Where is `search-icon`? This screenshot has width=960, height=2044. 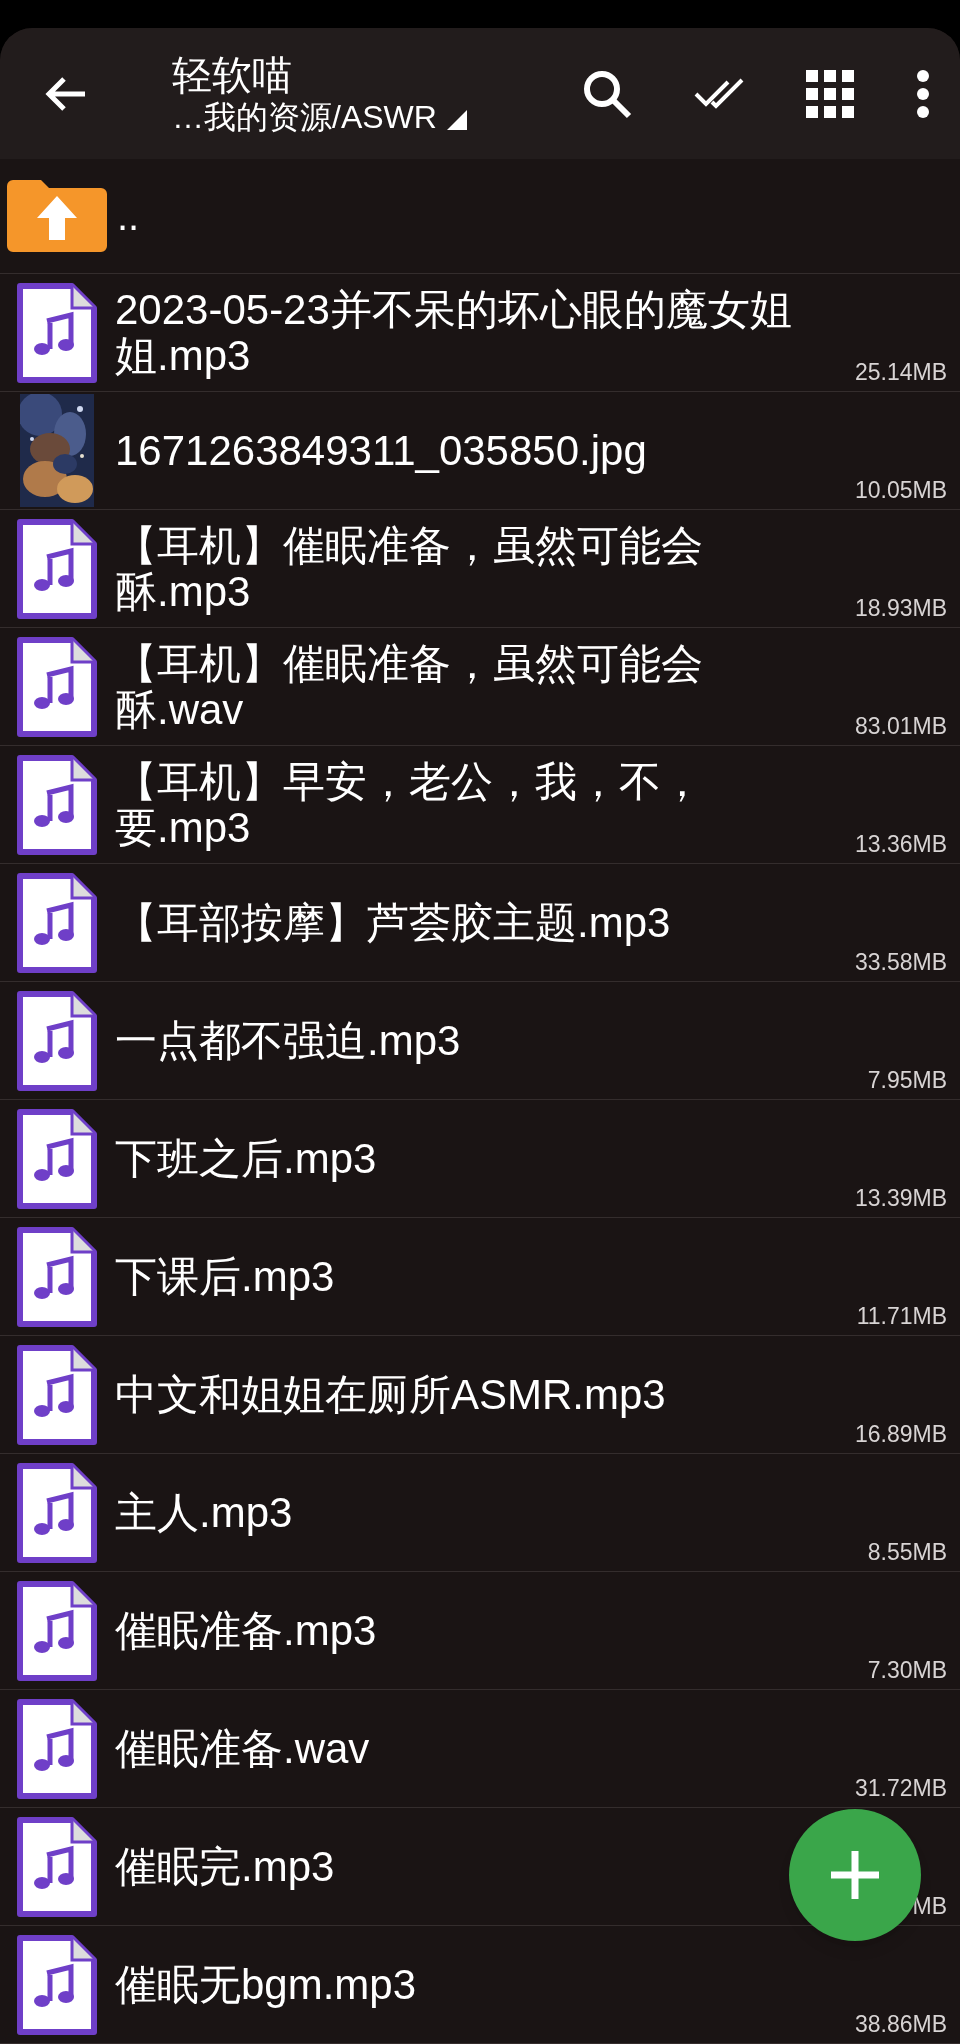 search-icon is located at coordinates (607, 93).